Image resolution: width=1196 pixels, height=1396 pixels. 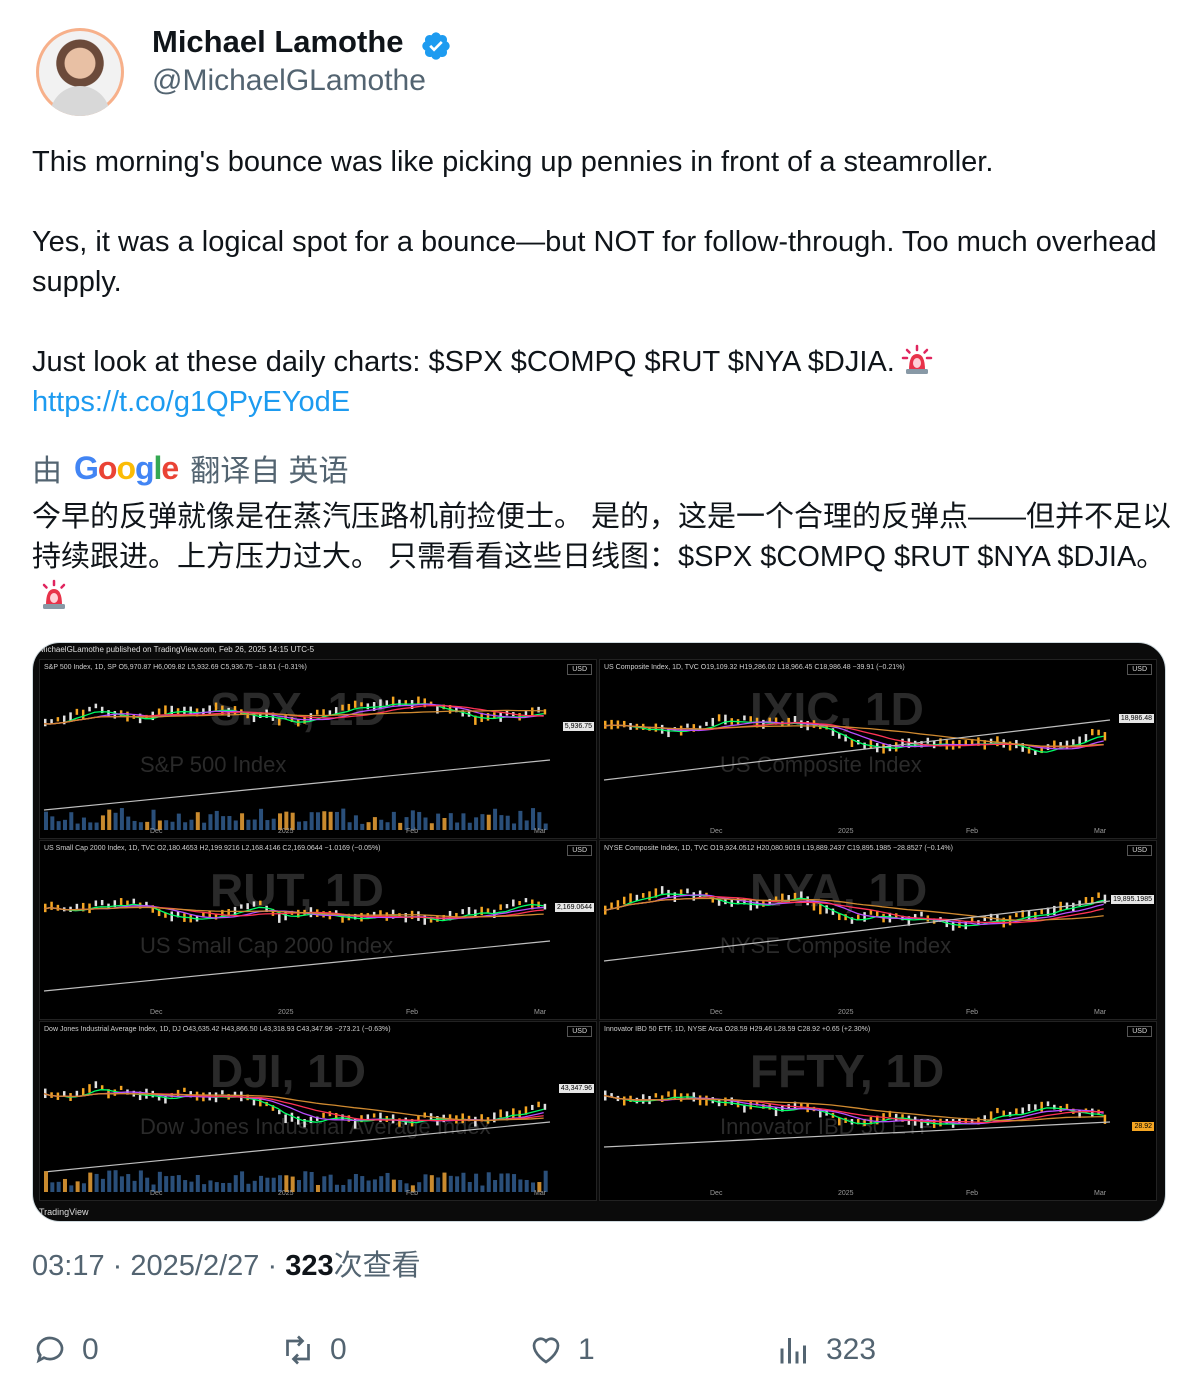 I want to click on google-logo: Google, so click(x=126, y=467).